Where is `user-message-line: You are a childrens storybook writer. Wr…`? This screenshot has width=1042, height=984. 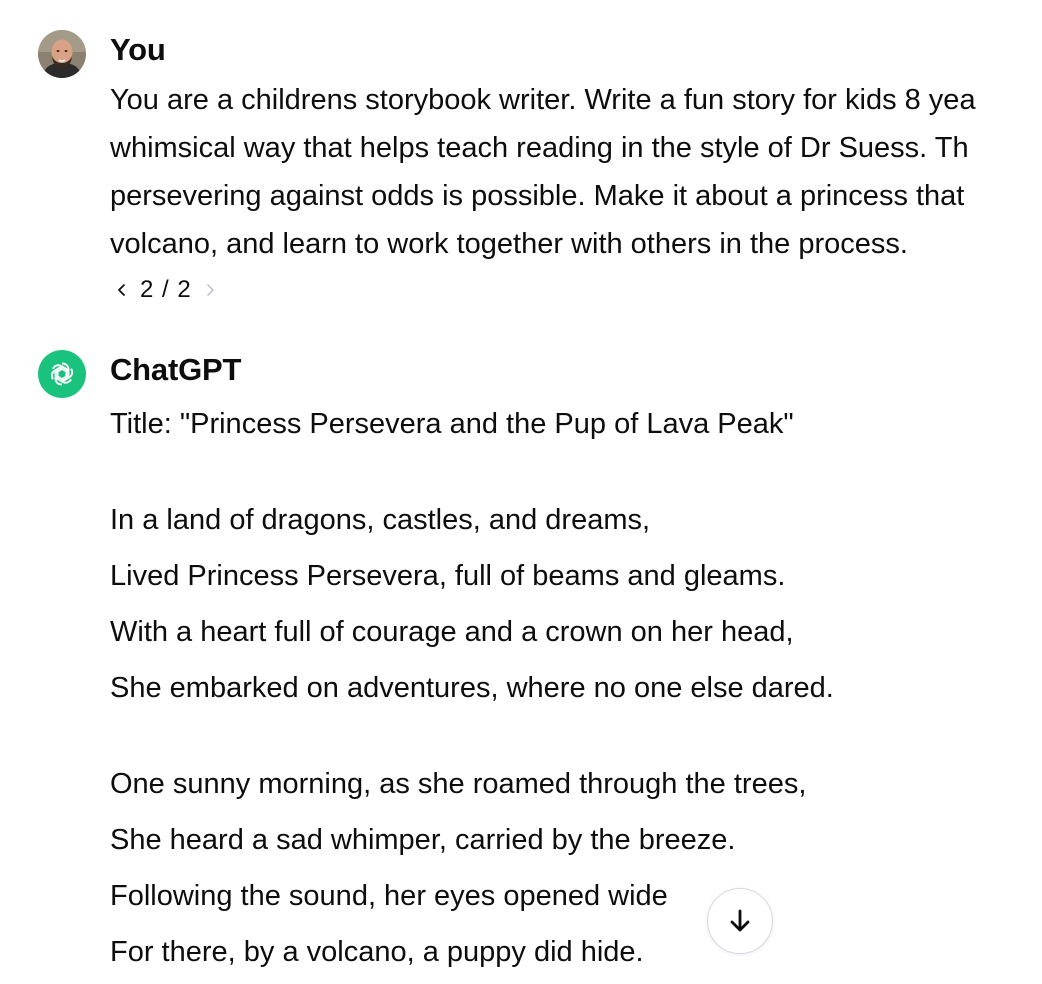 user-message-line: You are a childrens storybook writer. Wr… is located at coordinates (543, 100).